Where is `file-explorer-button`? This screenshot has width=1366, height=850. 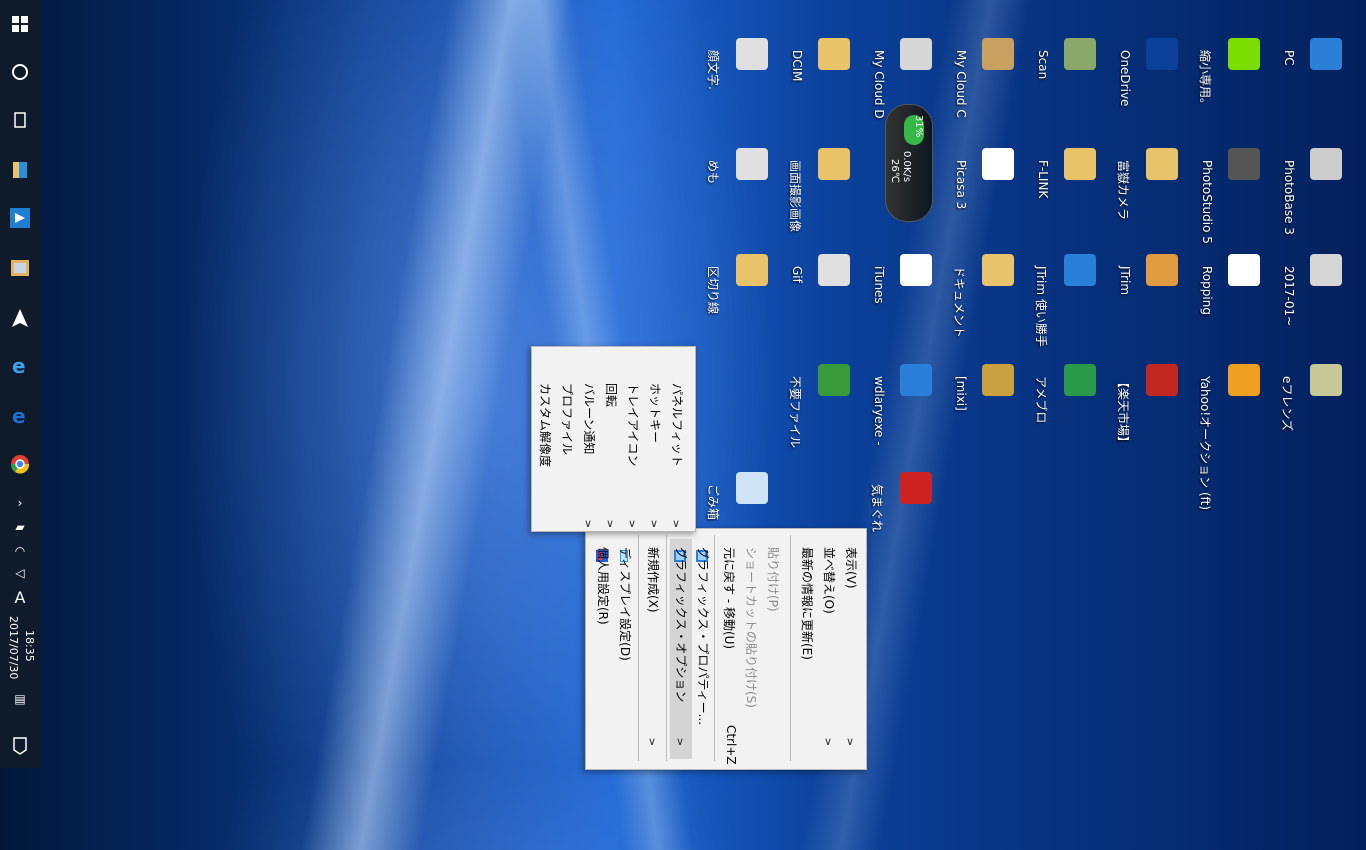 file-explorer-button is located at coordinates (20, 170).